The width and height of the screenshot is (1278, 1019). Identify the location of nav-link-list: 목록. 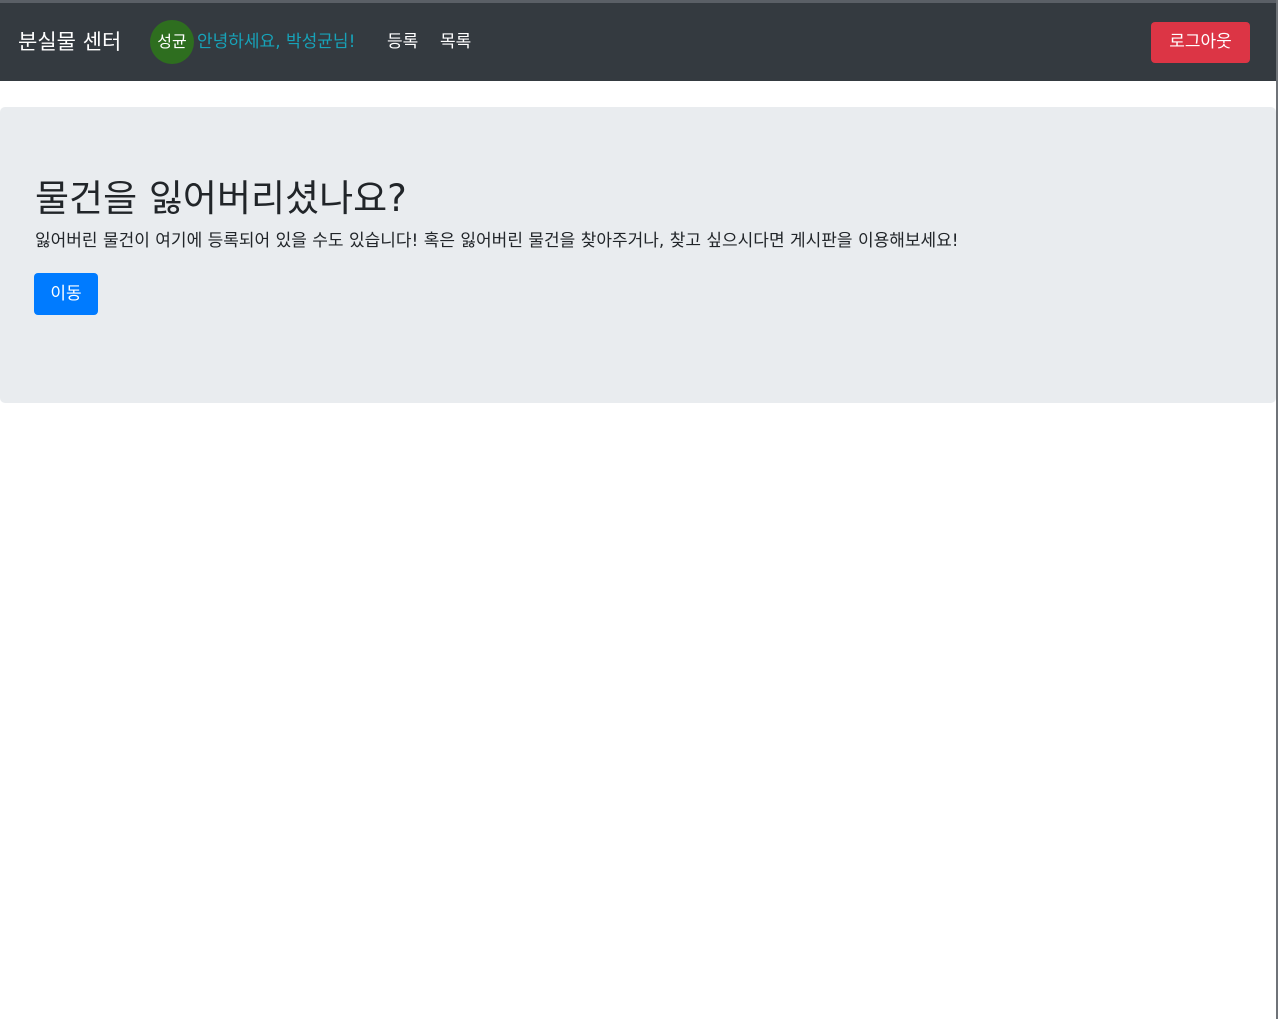
(455, 42).